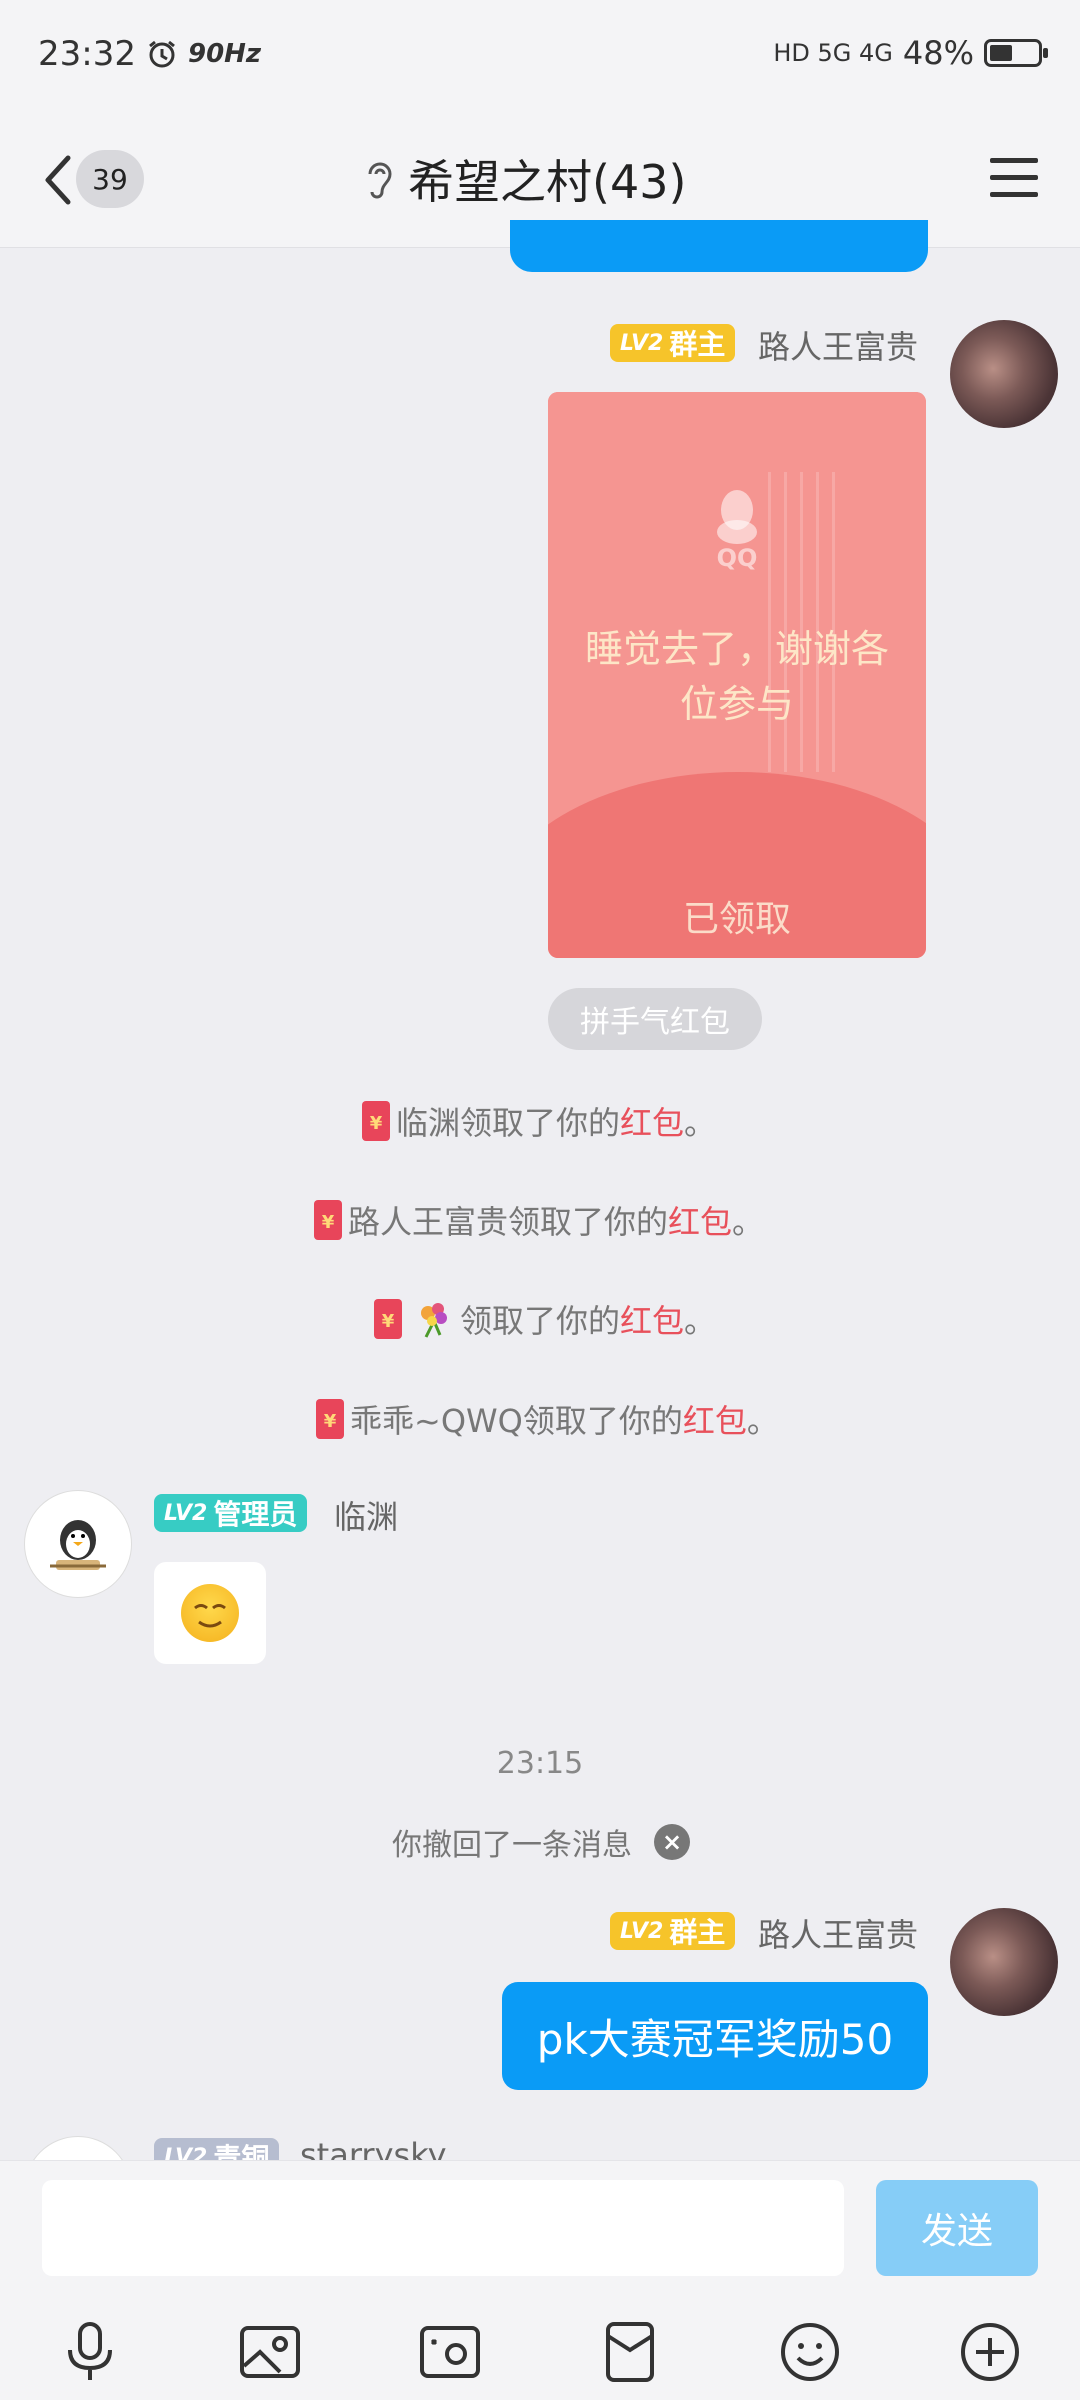  Describe the element at coordinates (373, 2148) in the screenshot. I see `sender-name: starrysky` at that location.